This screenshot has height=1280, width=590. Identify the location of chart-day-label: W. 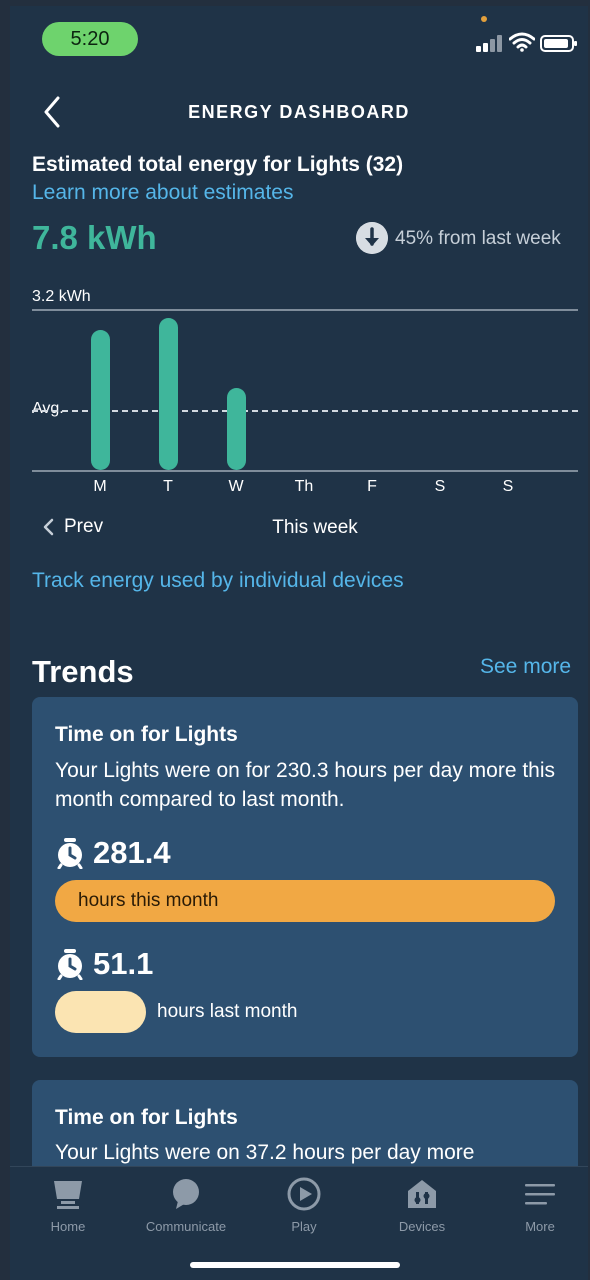
(236, 486).